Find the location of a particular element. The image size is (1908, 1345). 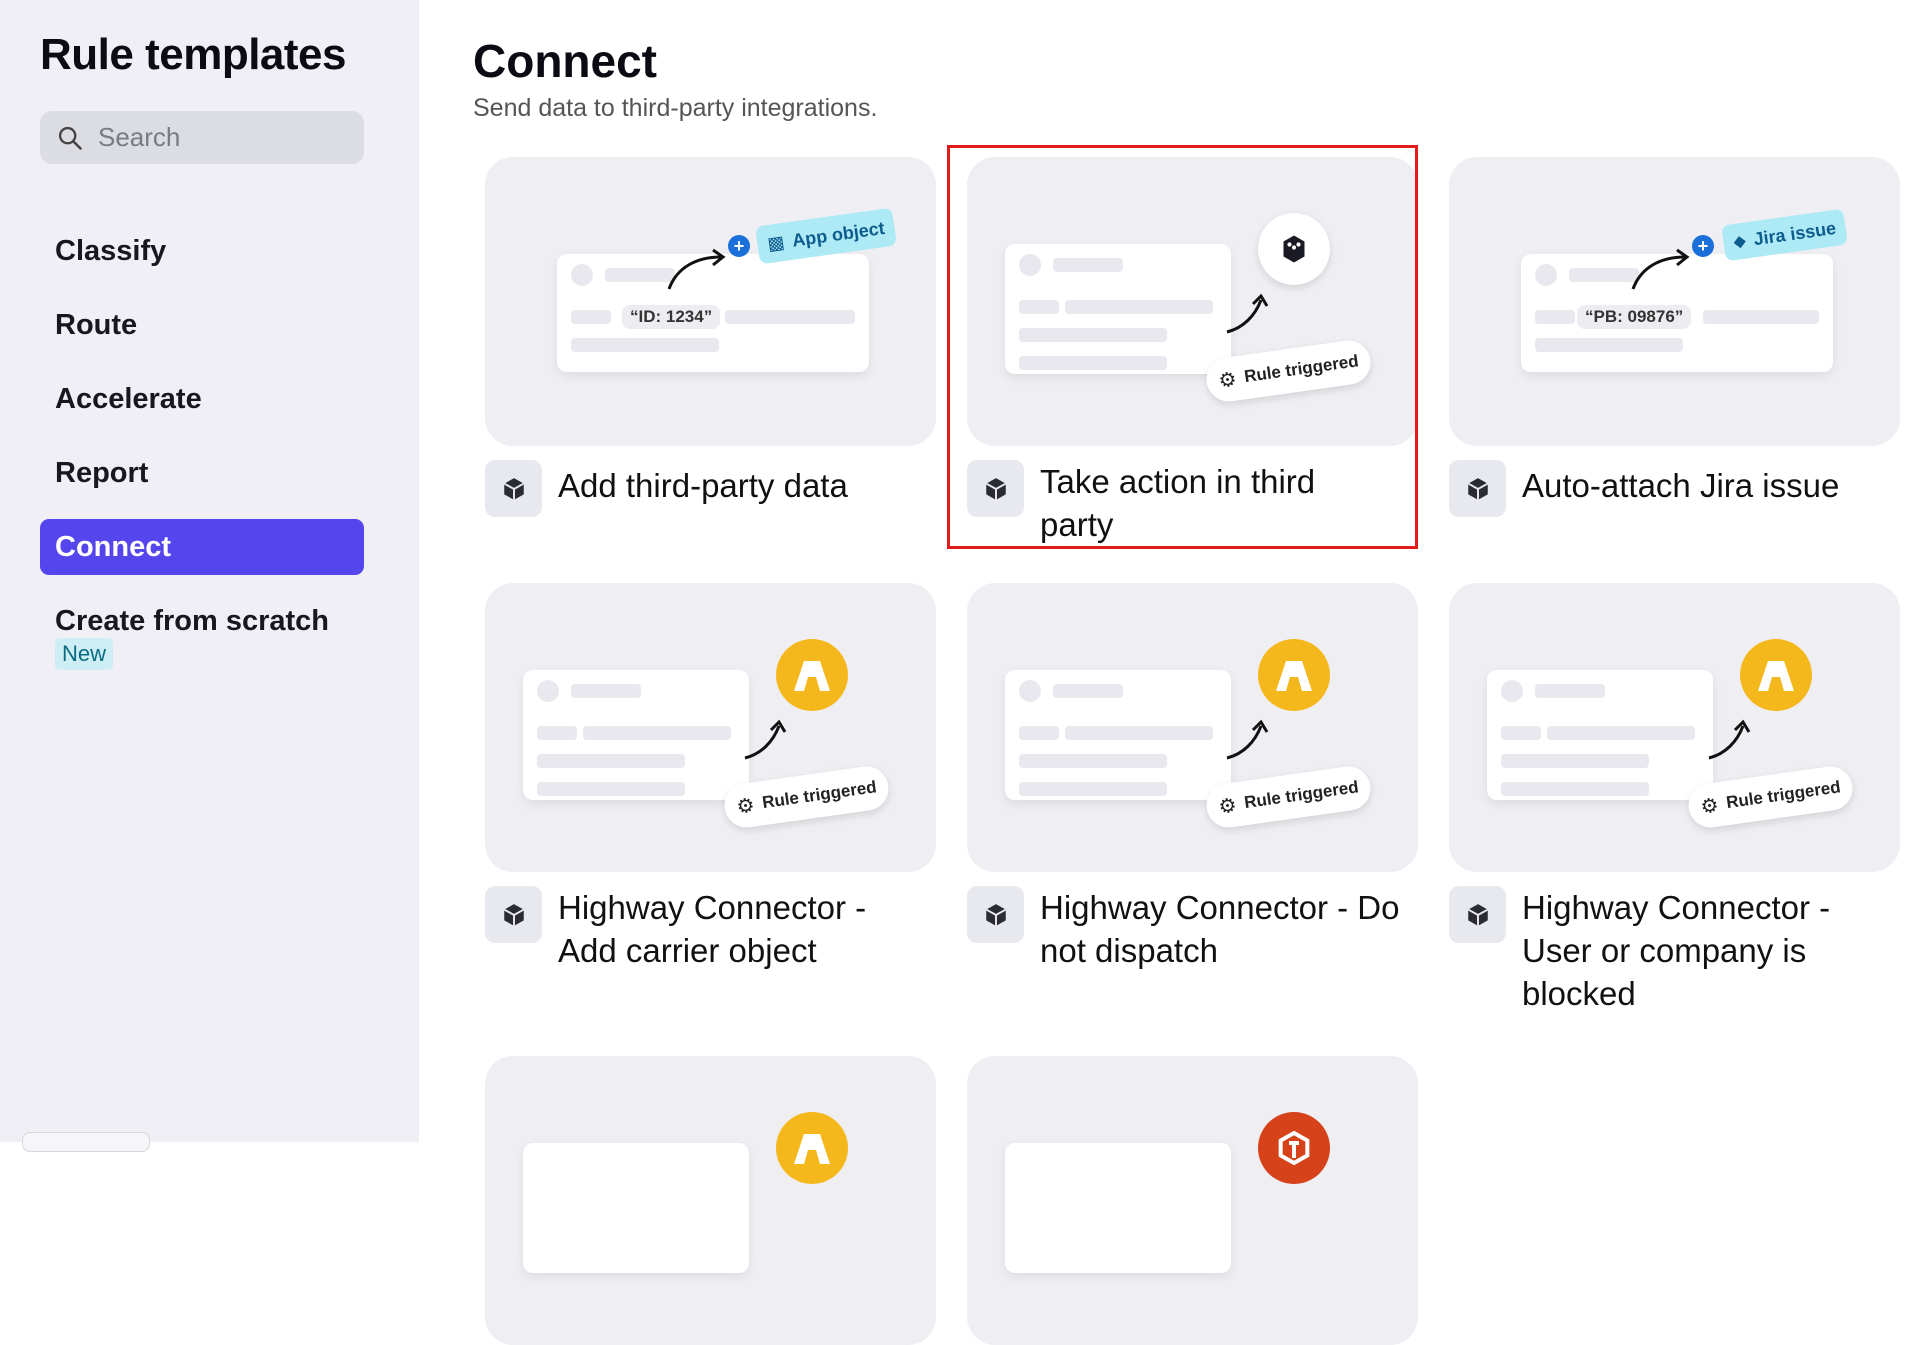

sidebar-item-route: Route is located at coordinates (202, 325).